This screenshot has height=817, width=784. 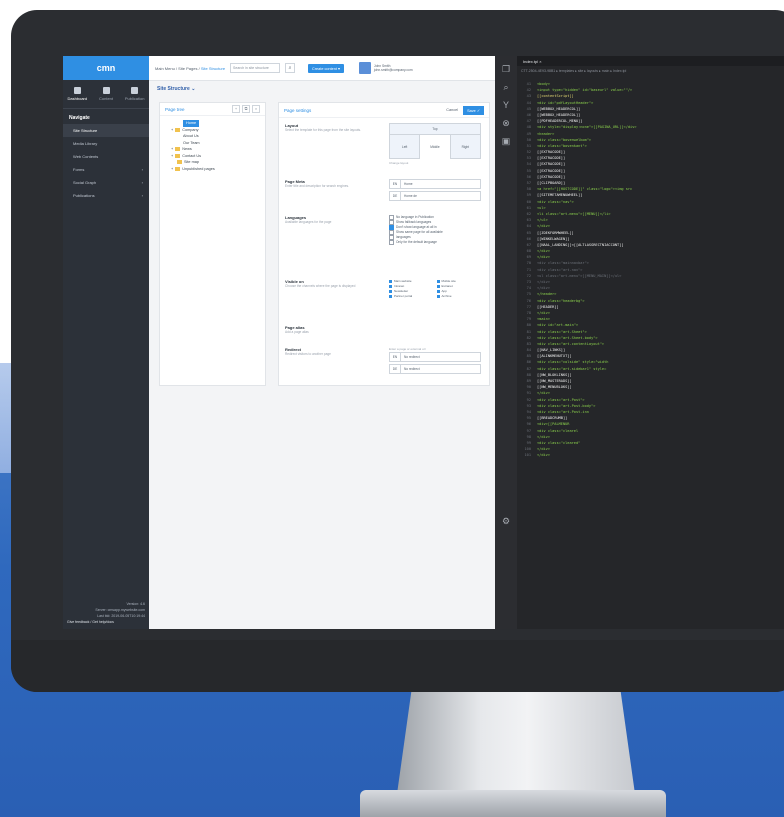 I want to click on branch-icon: Y, so click(x=506, y=105).